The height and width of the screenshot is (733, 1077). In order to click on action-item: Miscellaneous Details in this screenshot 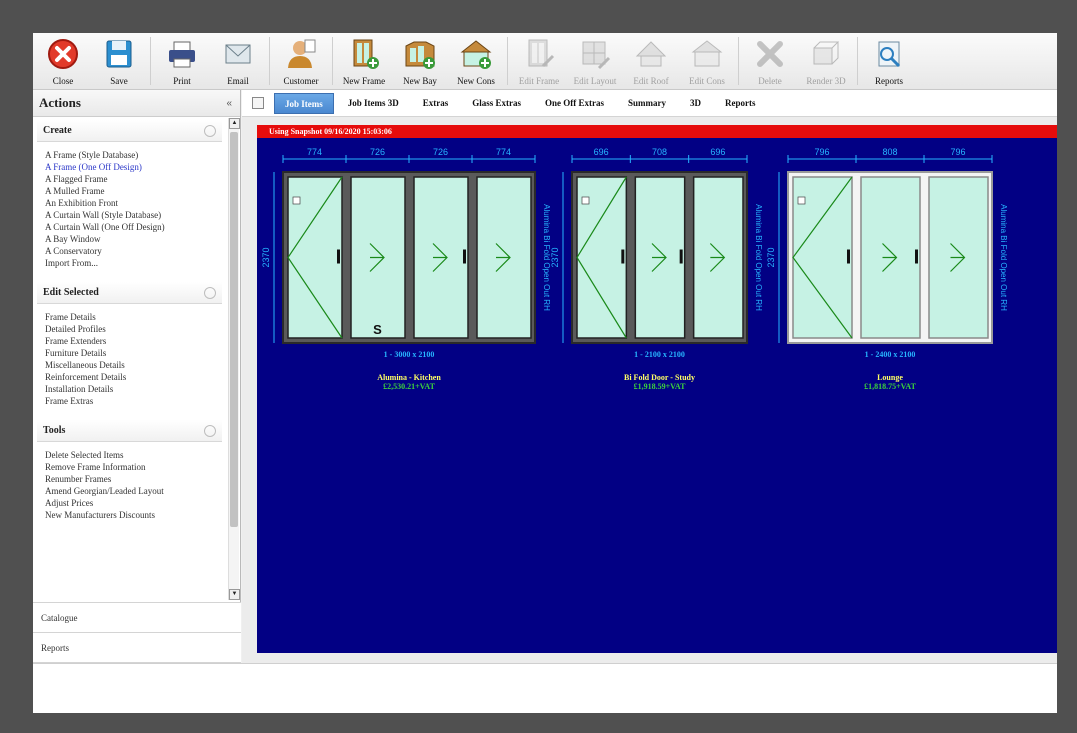, I will do `click(135, 365)`.